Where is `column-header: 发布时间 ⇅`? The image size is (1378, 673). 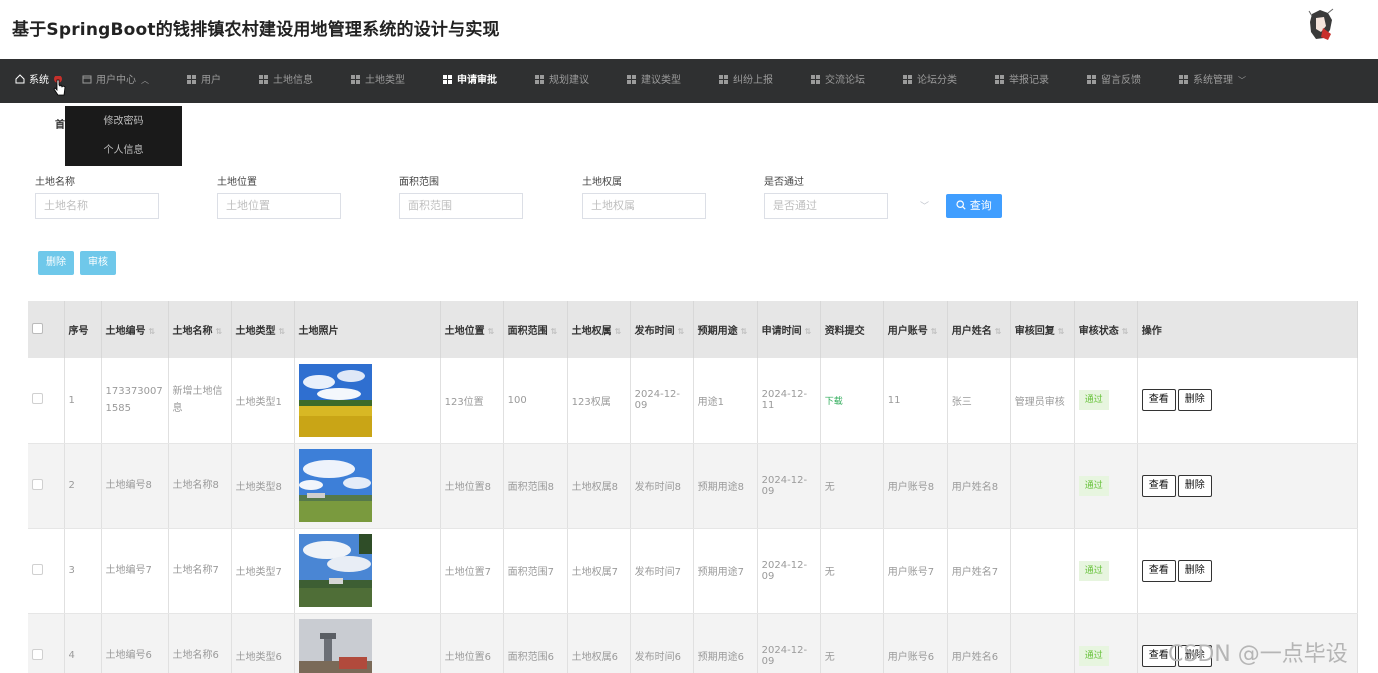
column-header: 发布时间 ⇅ is located at coordinates (662, 329).